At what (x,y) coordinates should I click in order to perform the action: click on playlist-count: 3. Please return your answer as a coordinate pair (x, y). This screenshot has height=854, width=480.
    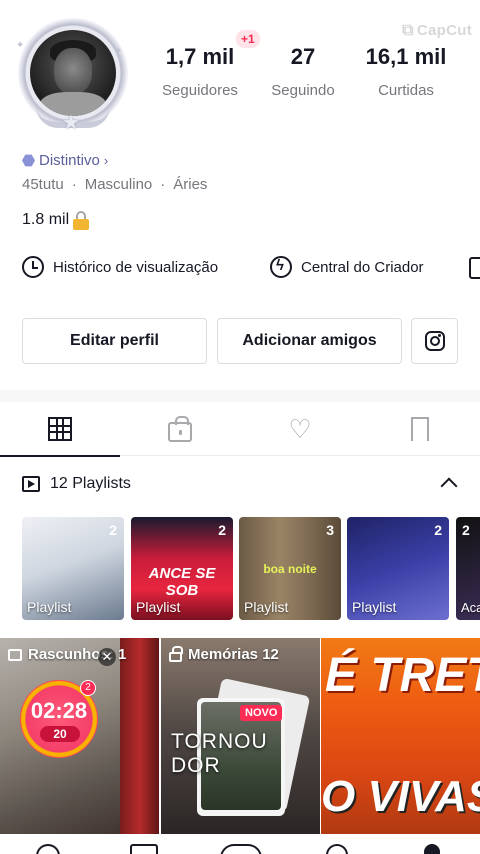
    Looking at the image, I should click on (330, 530).